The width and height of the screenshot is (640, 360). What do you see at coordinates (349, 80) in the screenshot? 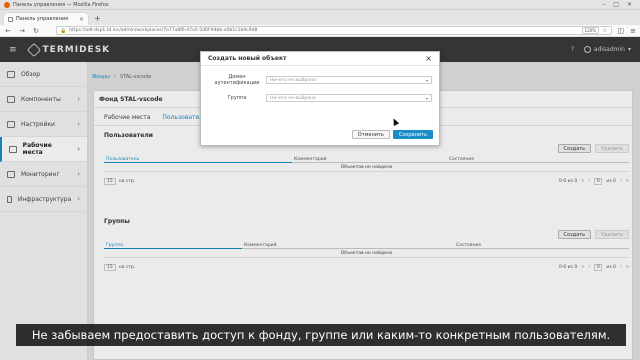
I see `auth-domain-select: Ничего не выбрано ▾` at bounding box center [349, 80].